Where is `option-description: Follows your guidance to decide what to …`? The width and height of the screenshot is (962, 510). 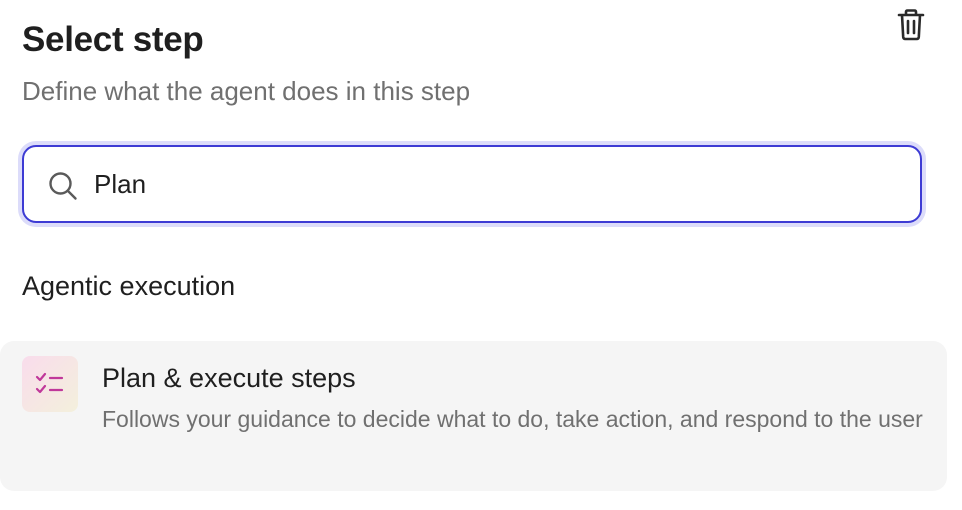
option-description: Follows your guidance to decide what to … is located at coordinates (512, 419).